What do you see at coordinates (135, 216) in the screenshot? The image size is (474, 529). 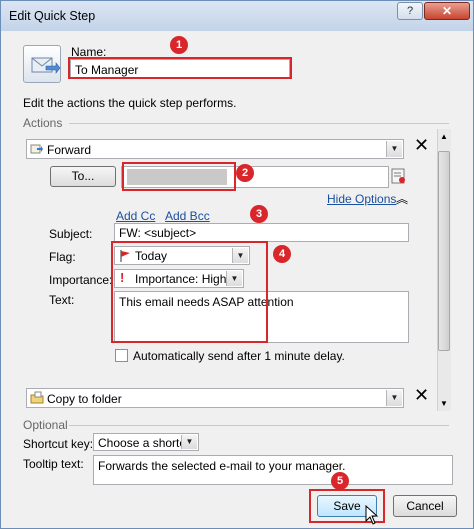 I see `add-cc-link: Add Cc` at bounding box center [135, 216].